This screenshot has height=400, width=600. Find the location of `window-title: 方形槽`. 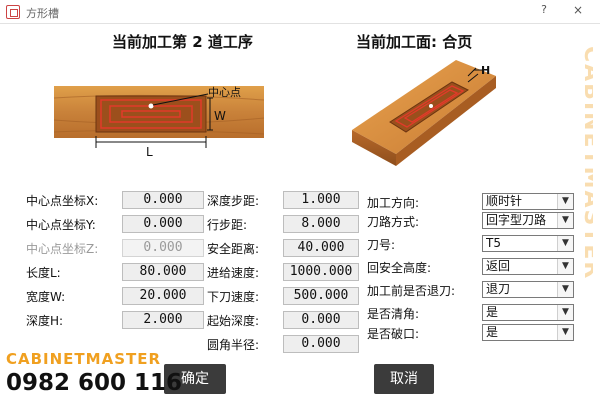

window-title: 方形槽 is located at coordinates (42, 13).